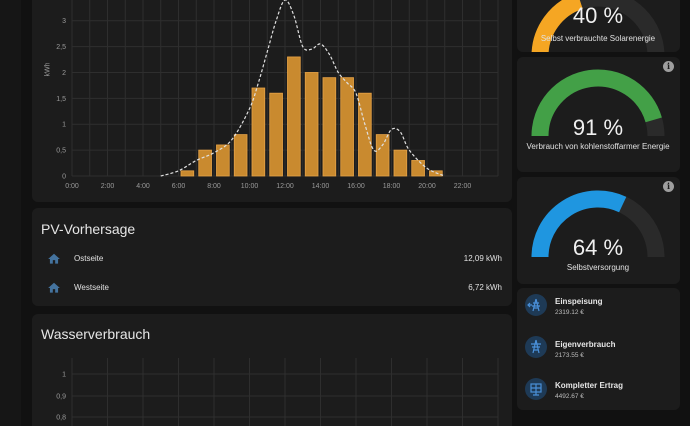 This screenshot has width=690, height=426. I want to click on x-tick-label: 14:00, so click(321, 186).